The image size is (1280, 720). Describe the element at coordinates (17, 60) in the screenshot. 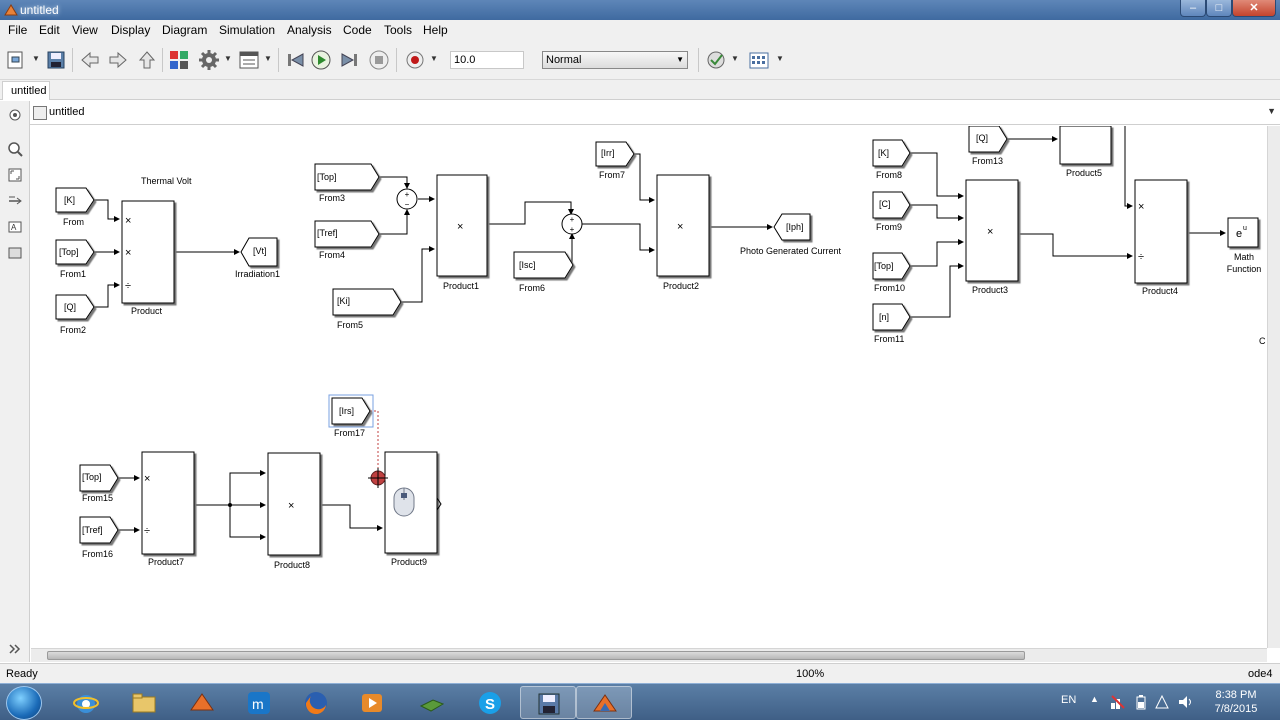

I see `new-model-icon` at that location.